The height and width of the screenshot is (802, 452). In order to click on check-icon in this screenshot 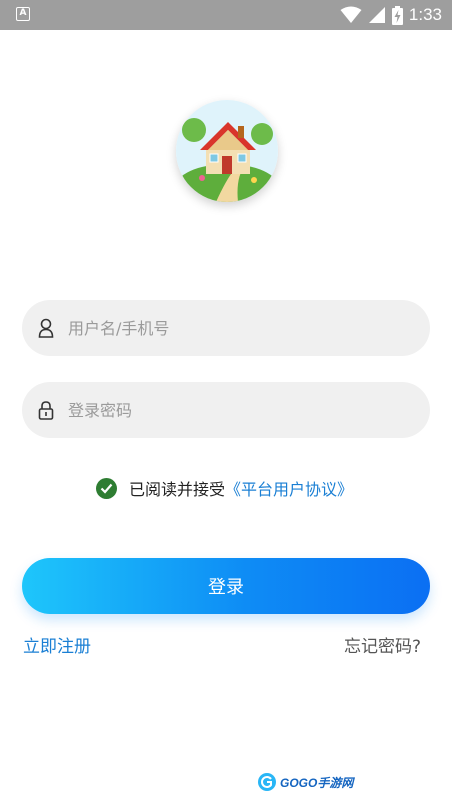, I will do `click(106, 488)`.